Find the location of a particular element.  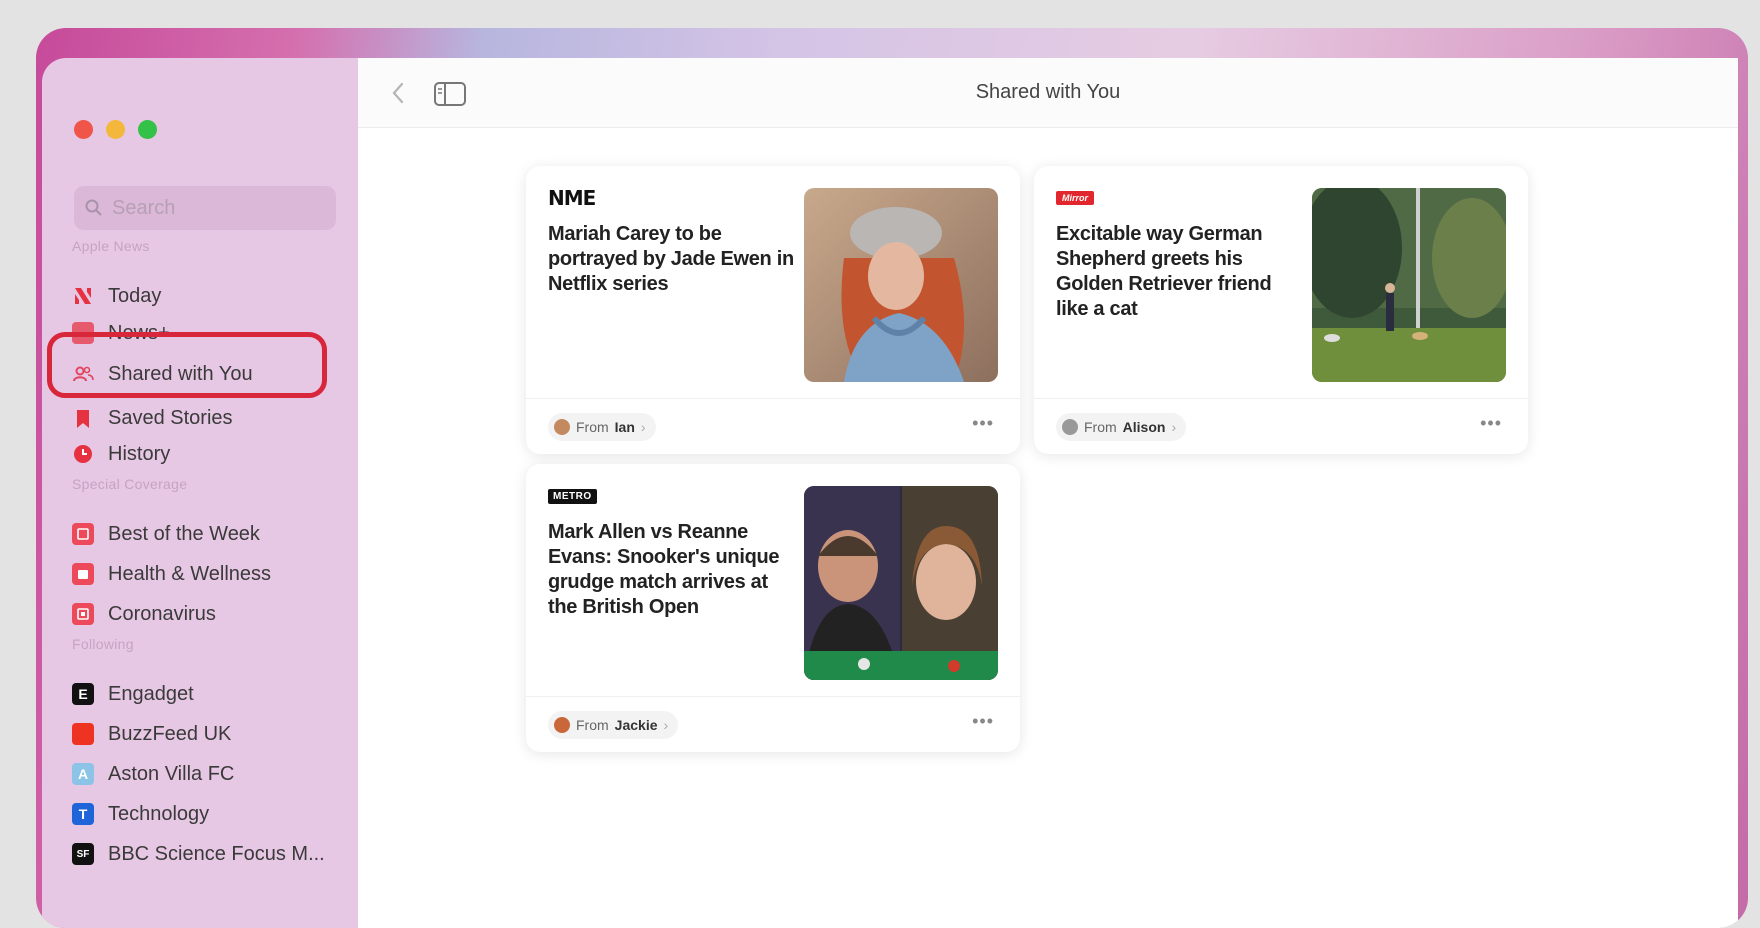

page-title: Shared with You is located at coordinates (1048, 92).